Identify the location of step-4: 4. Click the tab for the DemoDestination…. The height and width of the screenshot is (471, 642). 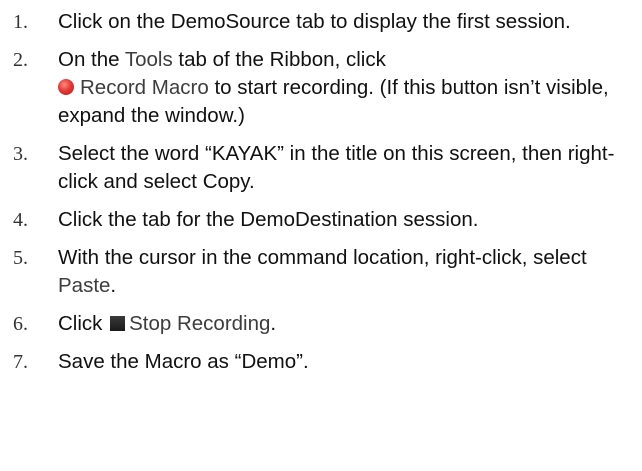
(321, 220).